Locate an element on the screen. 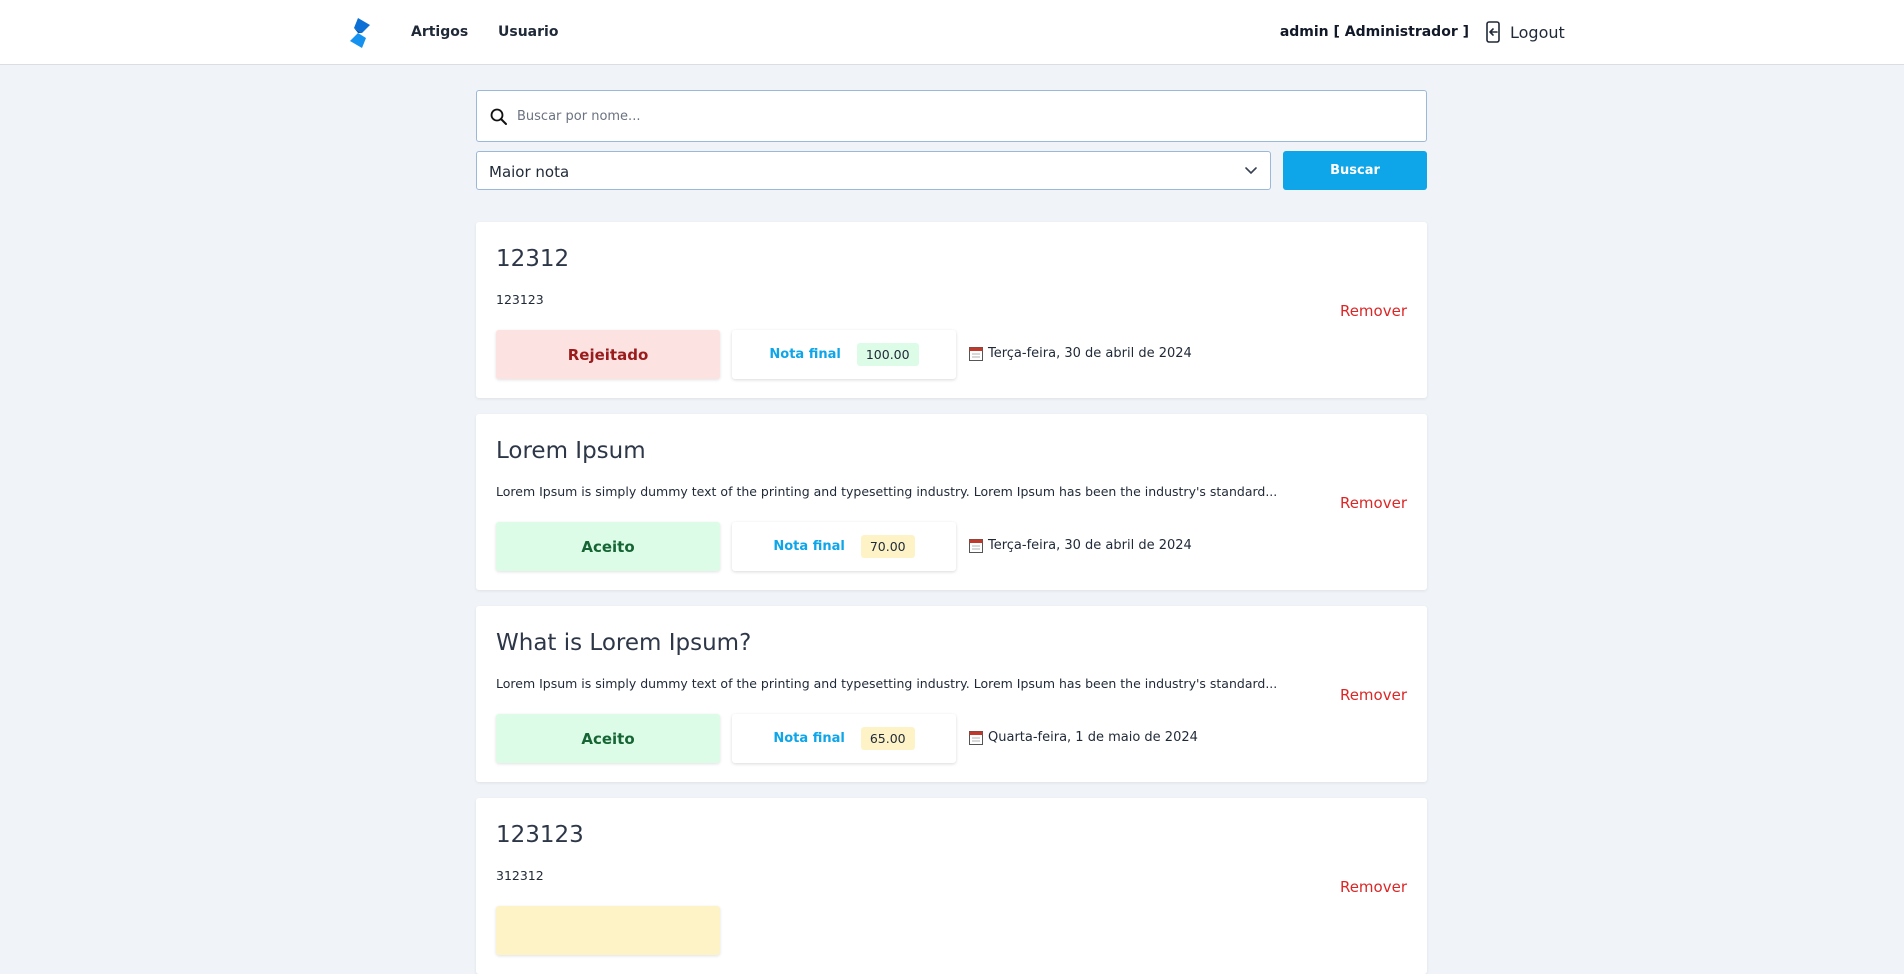  sort-select: Maior nota is located at coordinates (873, 170).